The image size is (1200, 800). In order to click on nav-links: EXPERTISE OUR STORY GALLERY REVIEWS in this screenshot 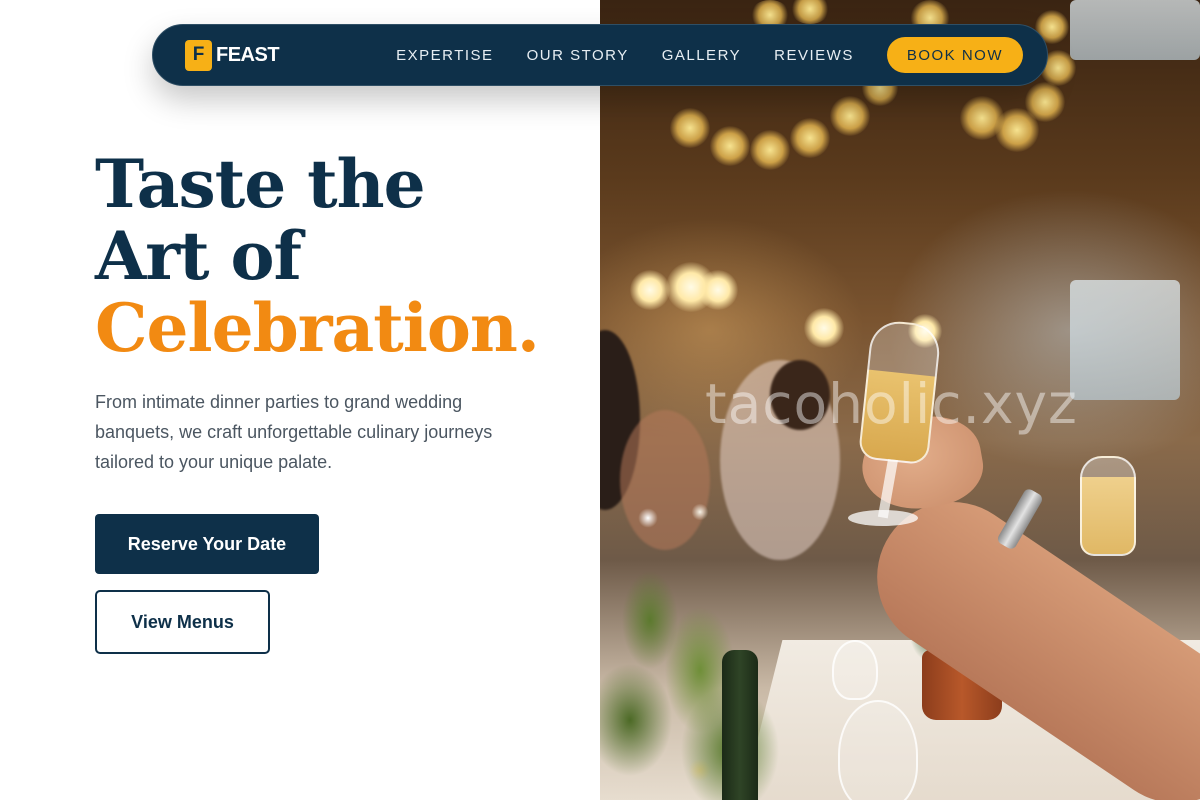, I will do `click(625, 55)`.